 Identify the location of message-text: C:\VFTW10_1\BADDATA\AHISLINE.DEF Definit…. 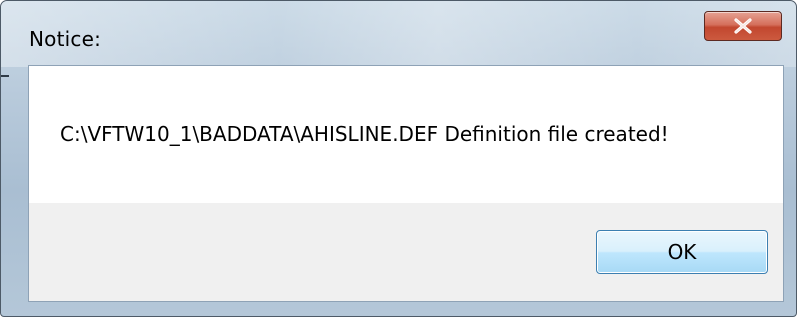
(364, 134).